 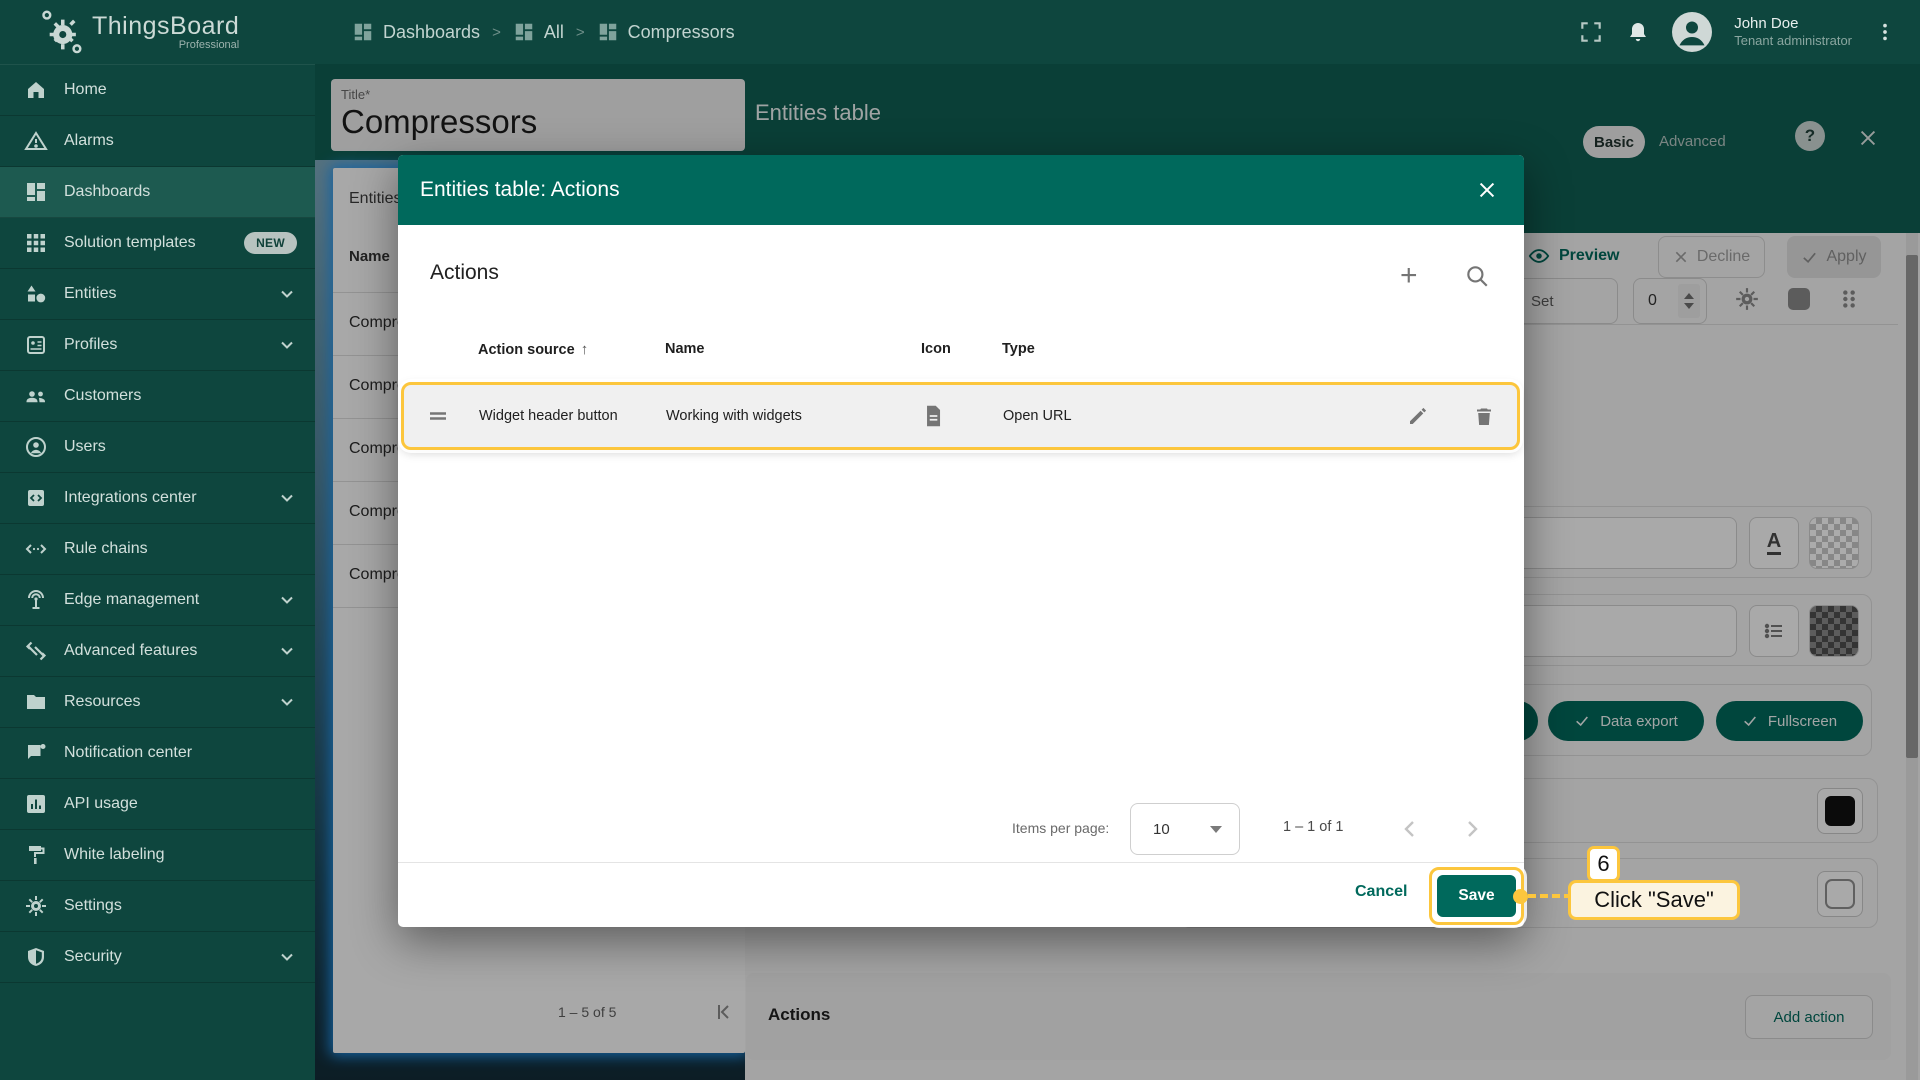 I want to click on sidebar-item-resources: Resources, so click(x=157, y=702).